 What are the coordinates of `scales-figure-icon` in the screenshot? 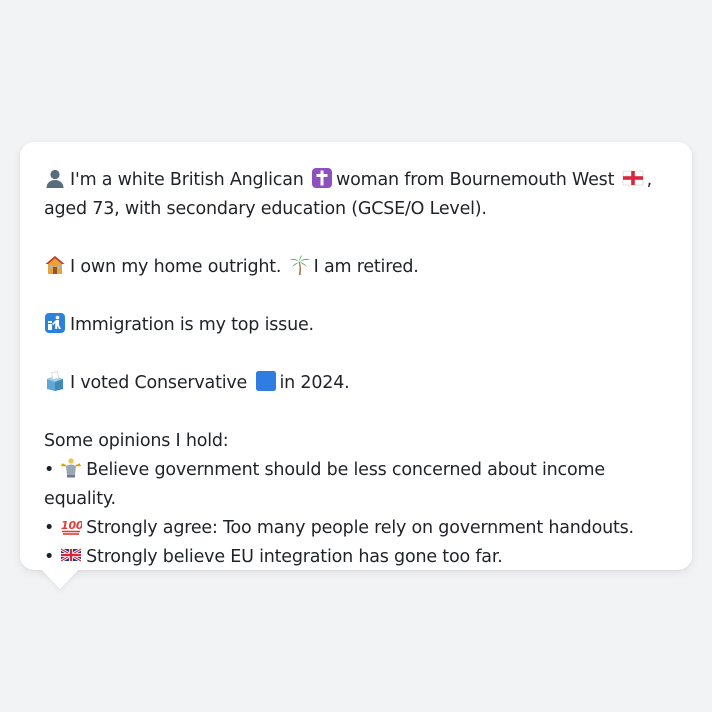 It's located at (71, 468).